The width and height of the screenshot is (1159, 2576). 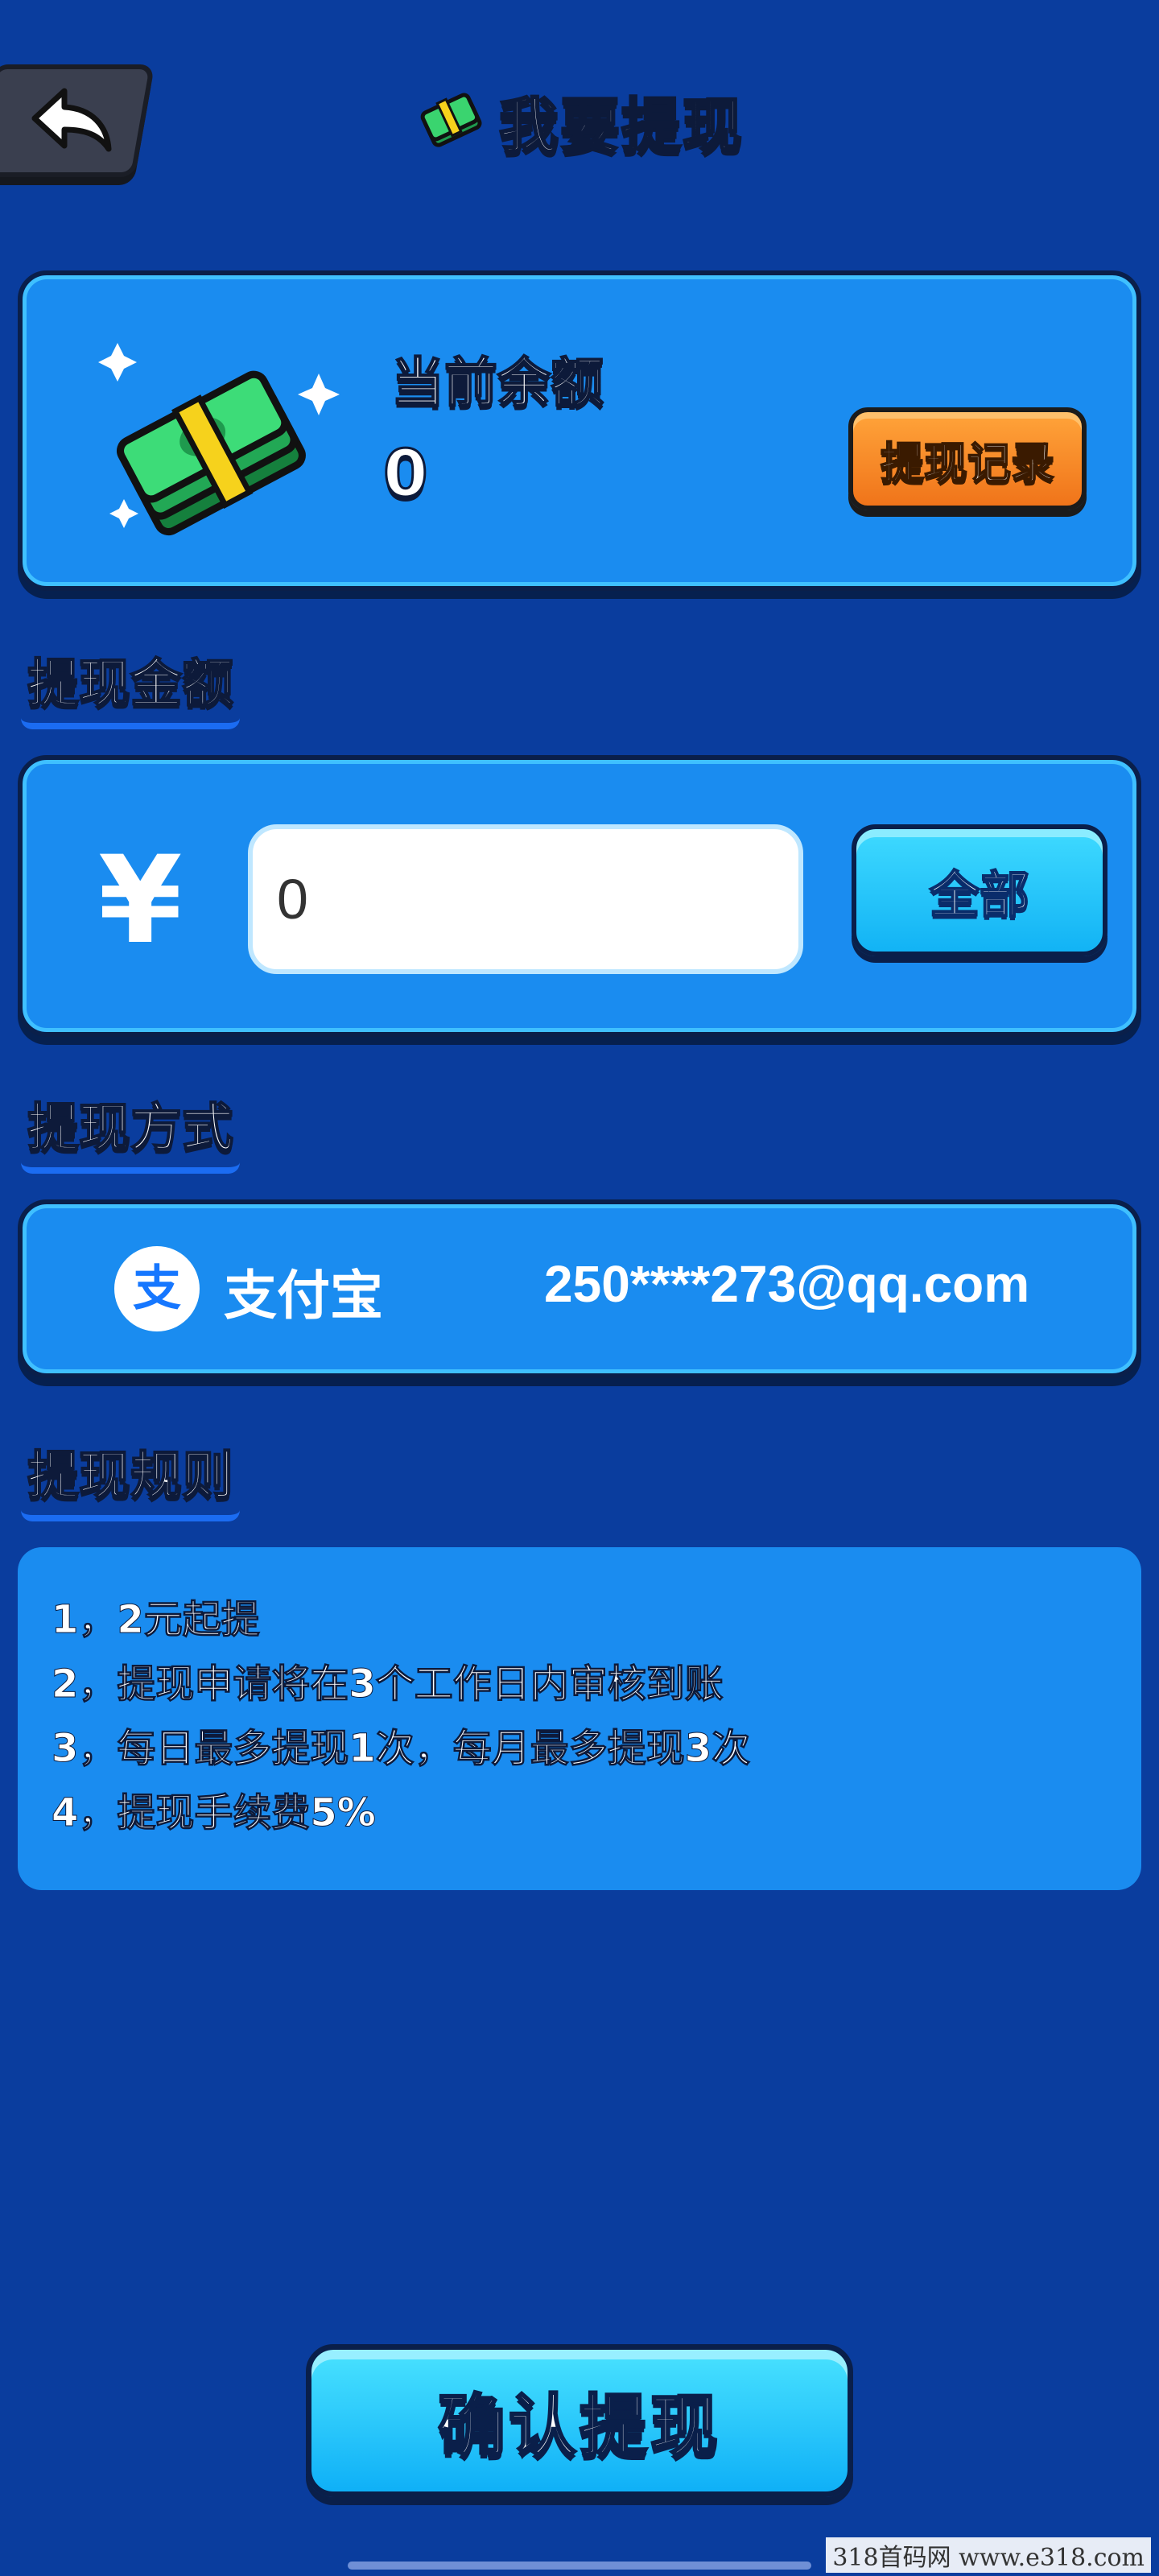 I want to click on amount-input: 0, so click(x=525, y=899).